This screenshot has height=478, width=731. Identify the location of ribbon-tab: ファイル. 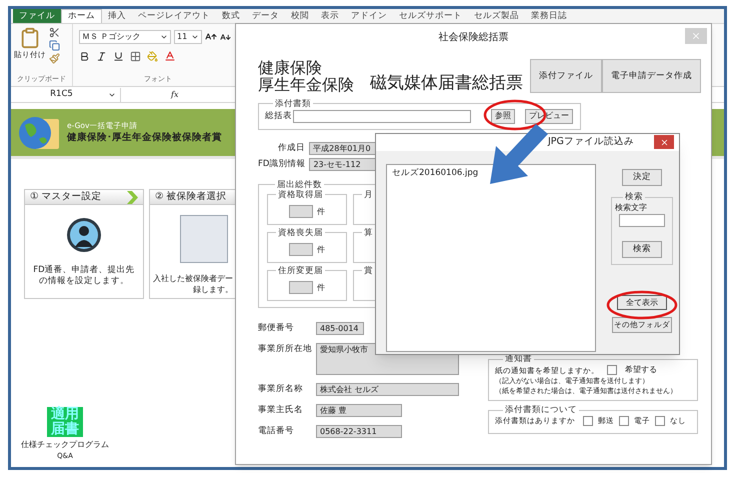
(37, 16).